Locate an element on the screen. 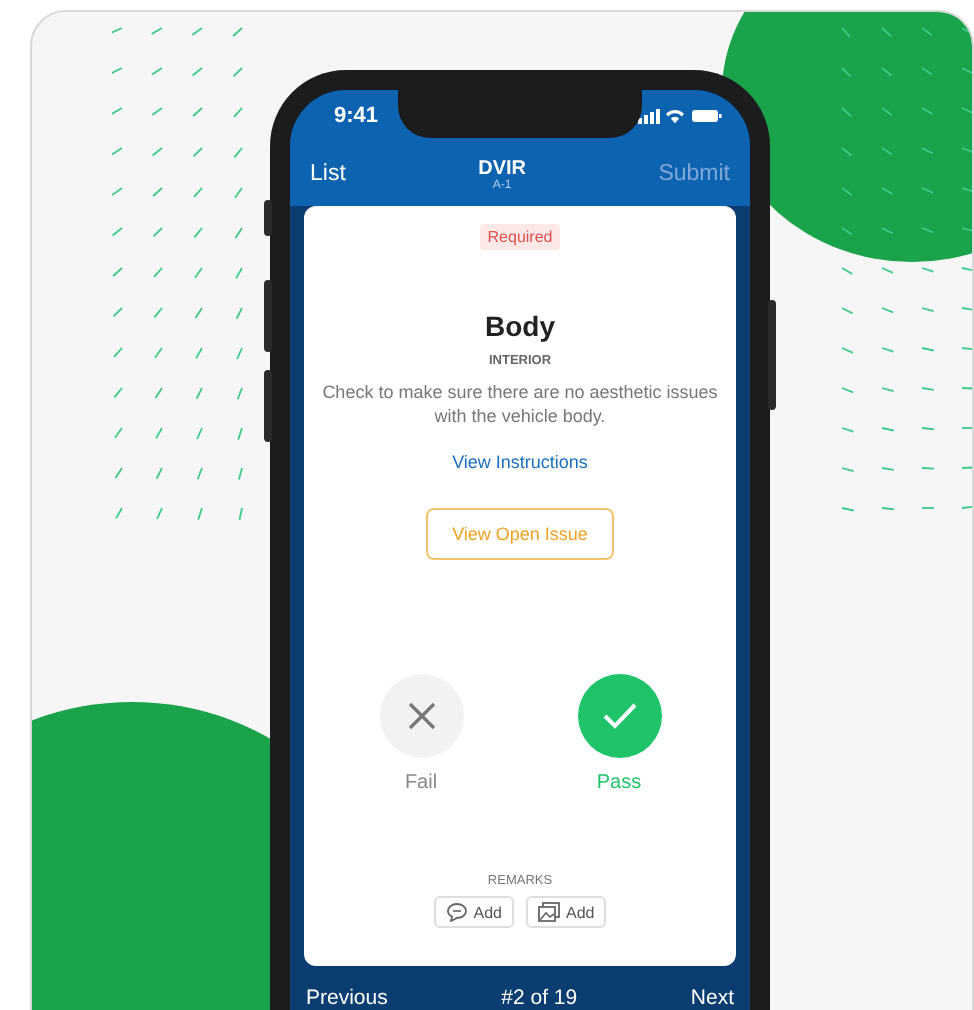 The image size is (974, 1010). next-button: Next is located at coordinates (712, 998).